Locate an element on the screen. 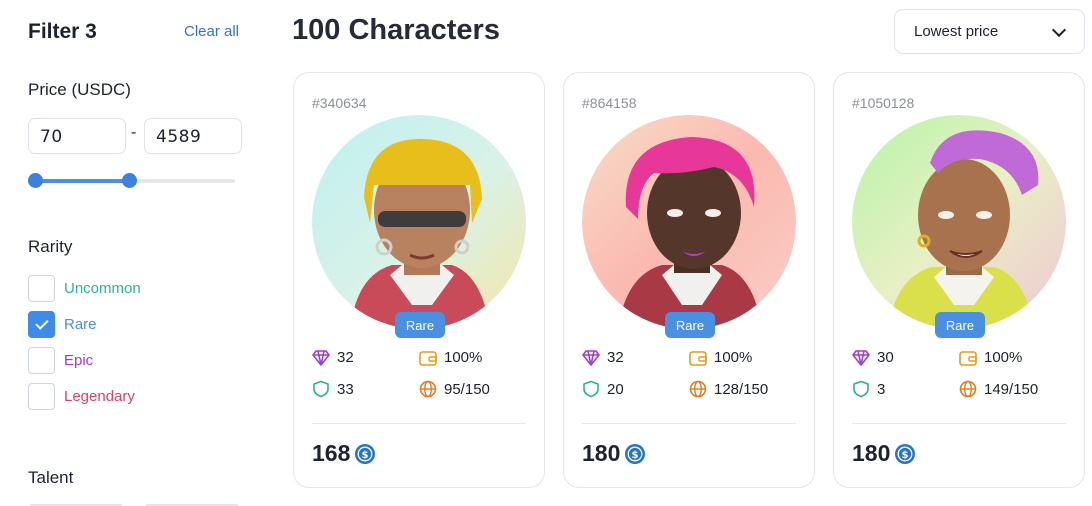  stat-globe: 95/150 is located at coordinates (454, 389).